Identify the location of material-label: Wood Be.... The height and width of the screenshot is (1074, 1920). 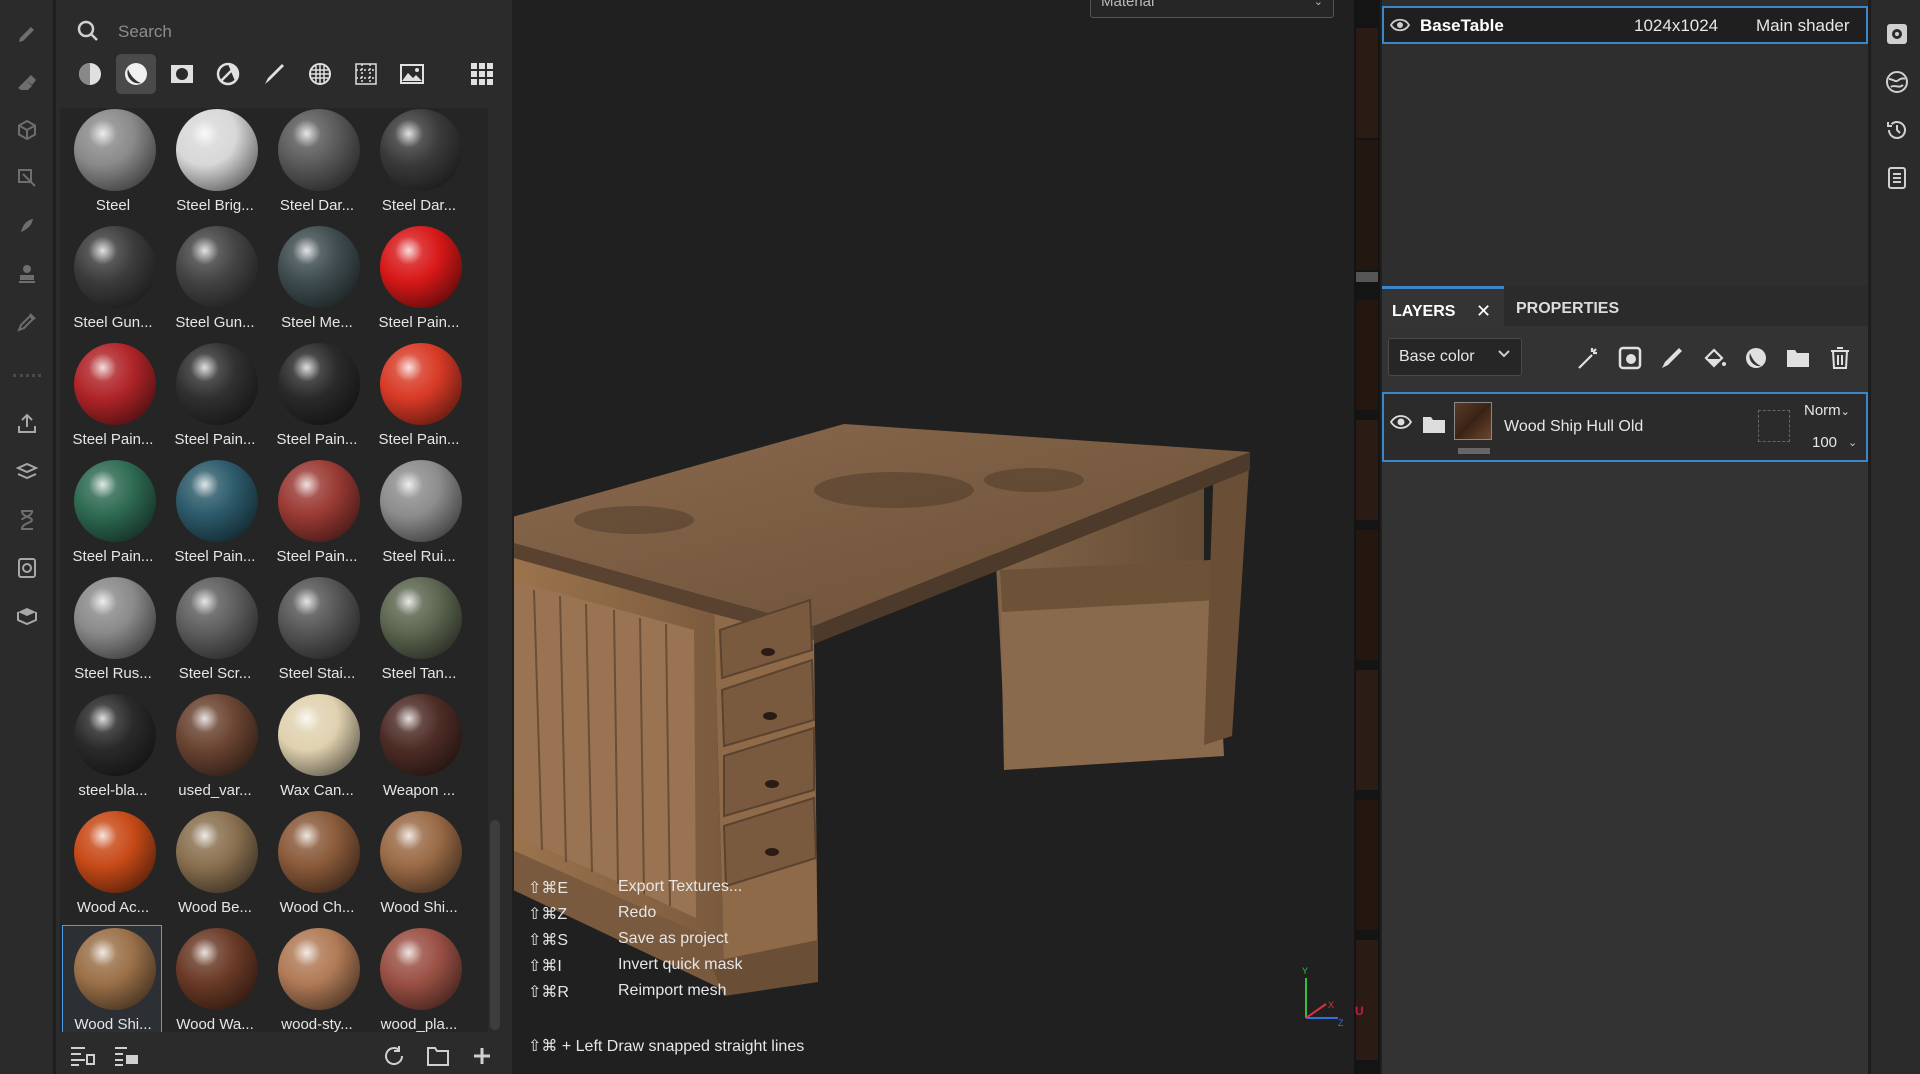
(215, 907).